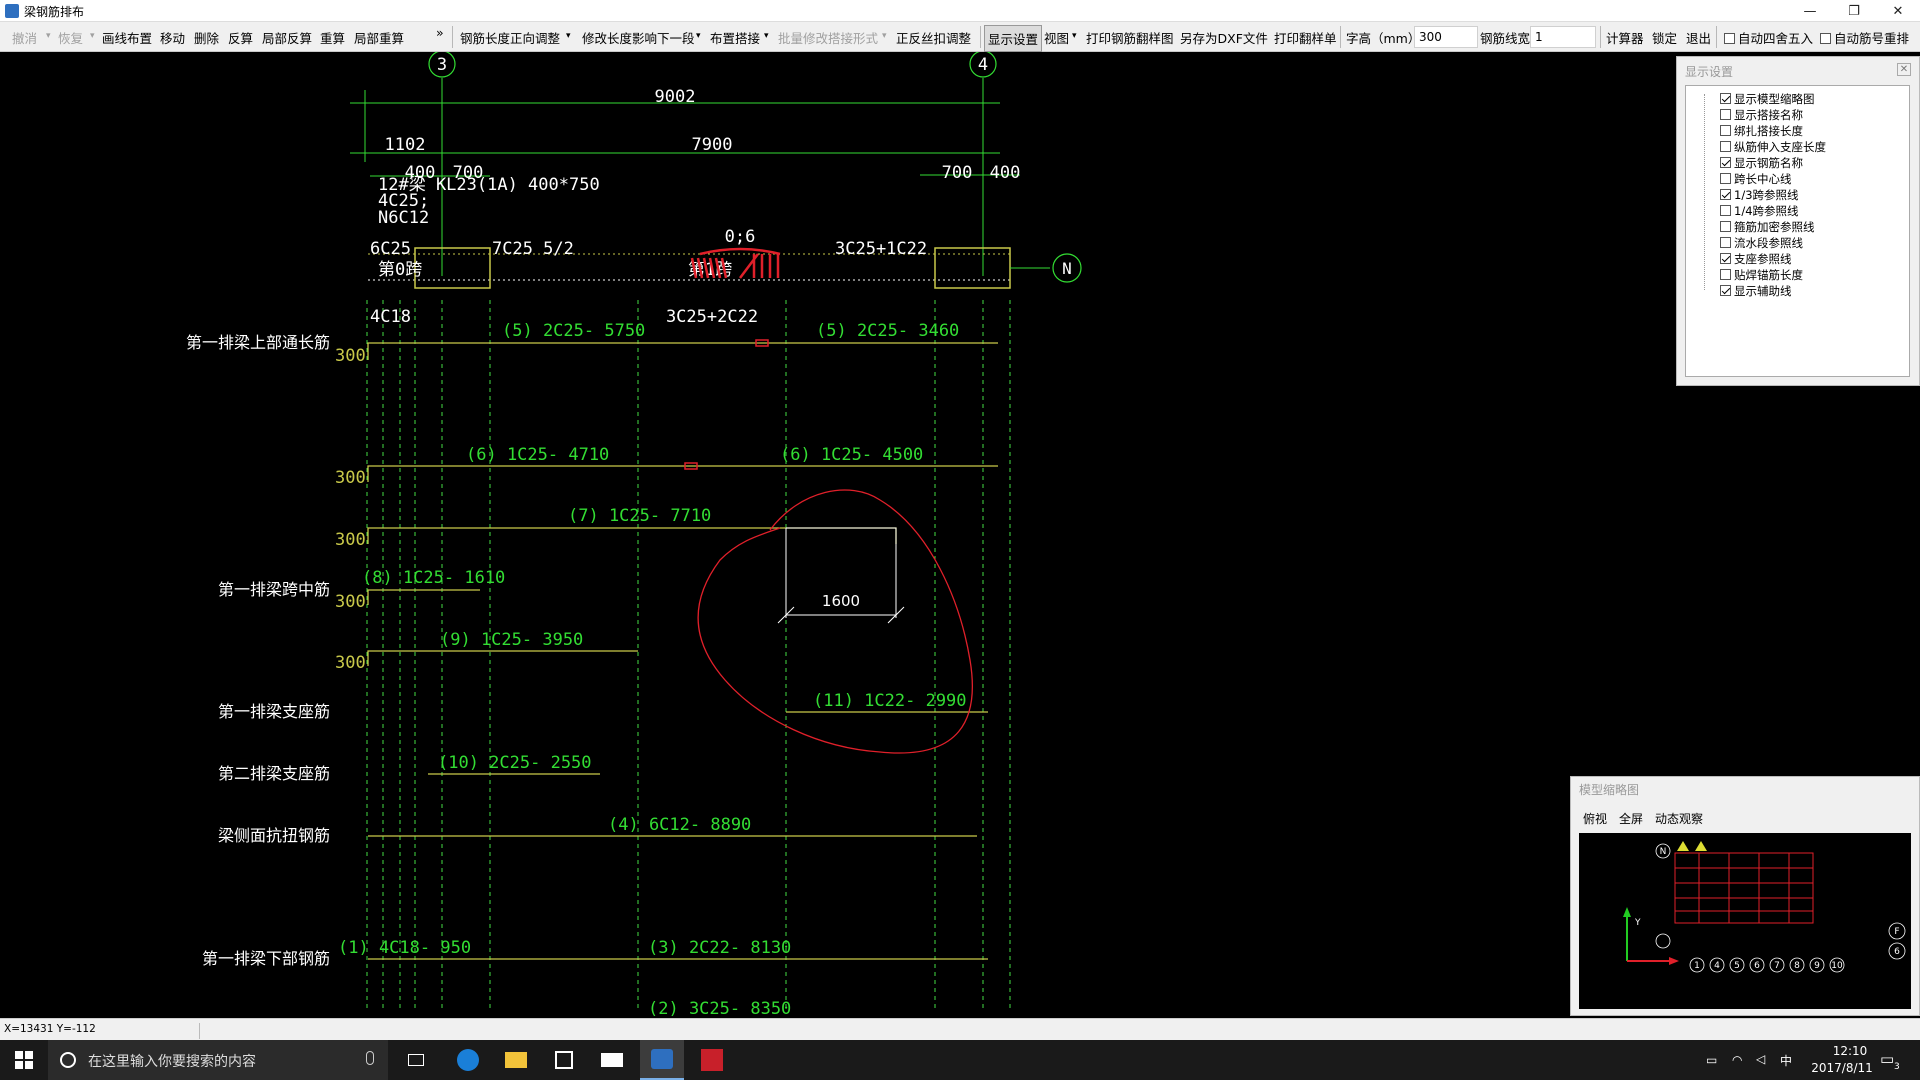 Image resolution: width=1920 pixels, height=1080 pixels. Describe the element at coordinates (54, 12) in the screenshot. I see `window-title: 梁钢筋排布` at that location.